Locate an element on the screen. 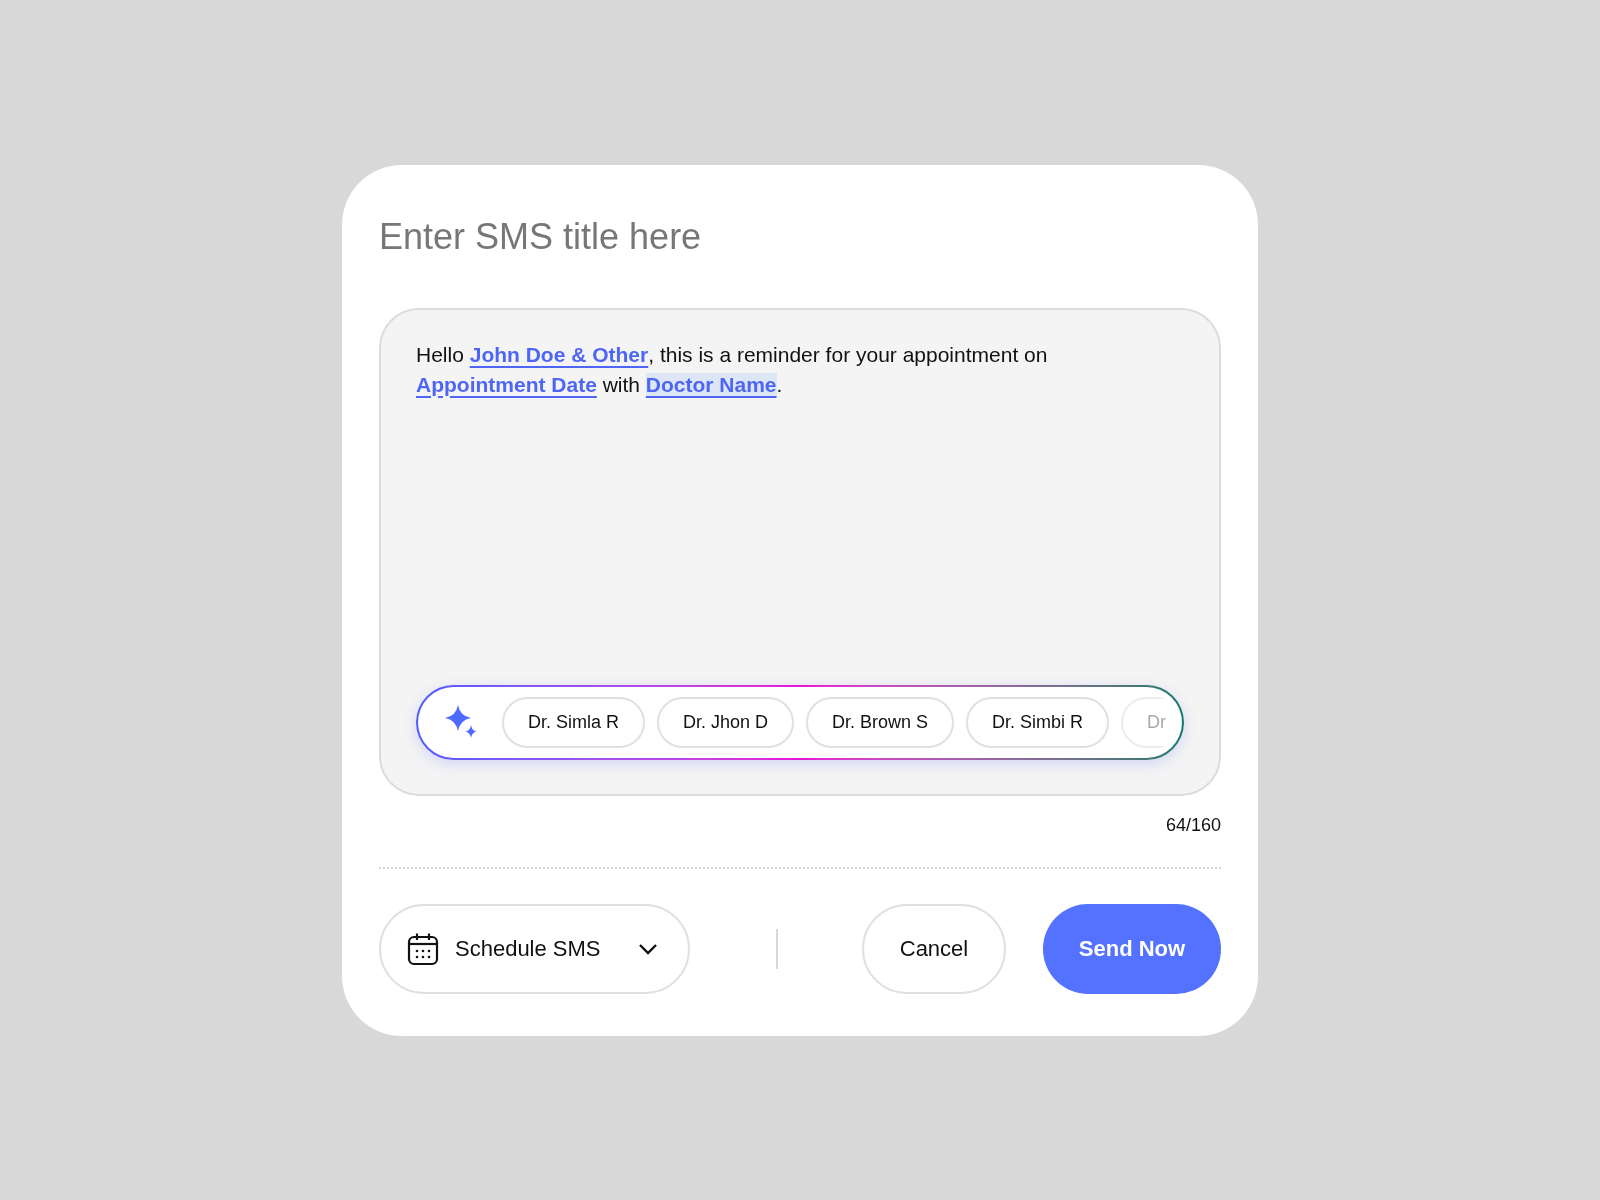 This screenshot has width=1600, height=1200. message-text: Hello John Doe & Other, this is a reminder for your appointment on Appointment Date with Doctor Name. is located at coordinates (732, 369).